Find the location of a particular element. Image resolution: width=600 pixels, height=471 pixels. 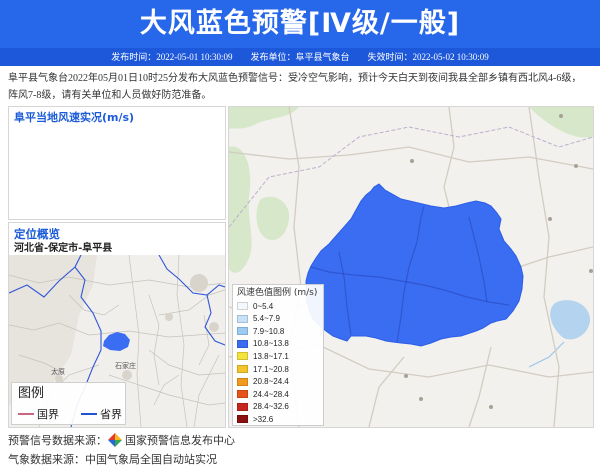

publisher-value: 阜平县气象台 is located at coordinates (322, 57).